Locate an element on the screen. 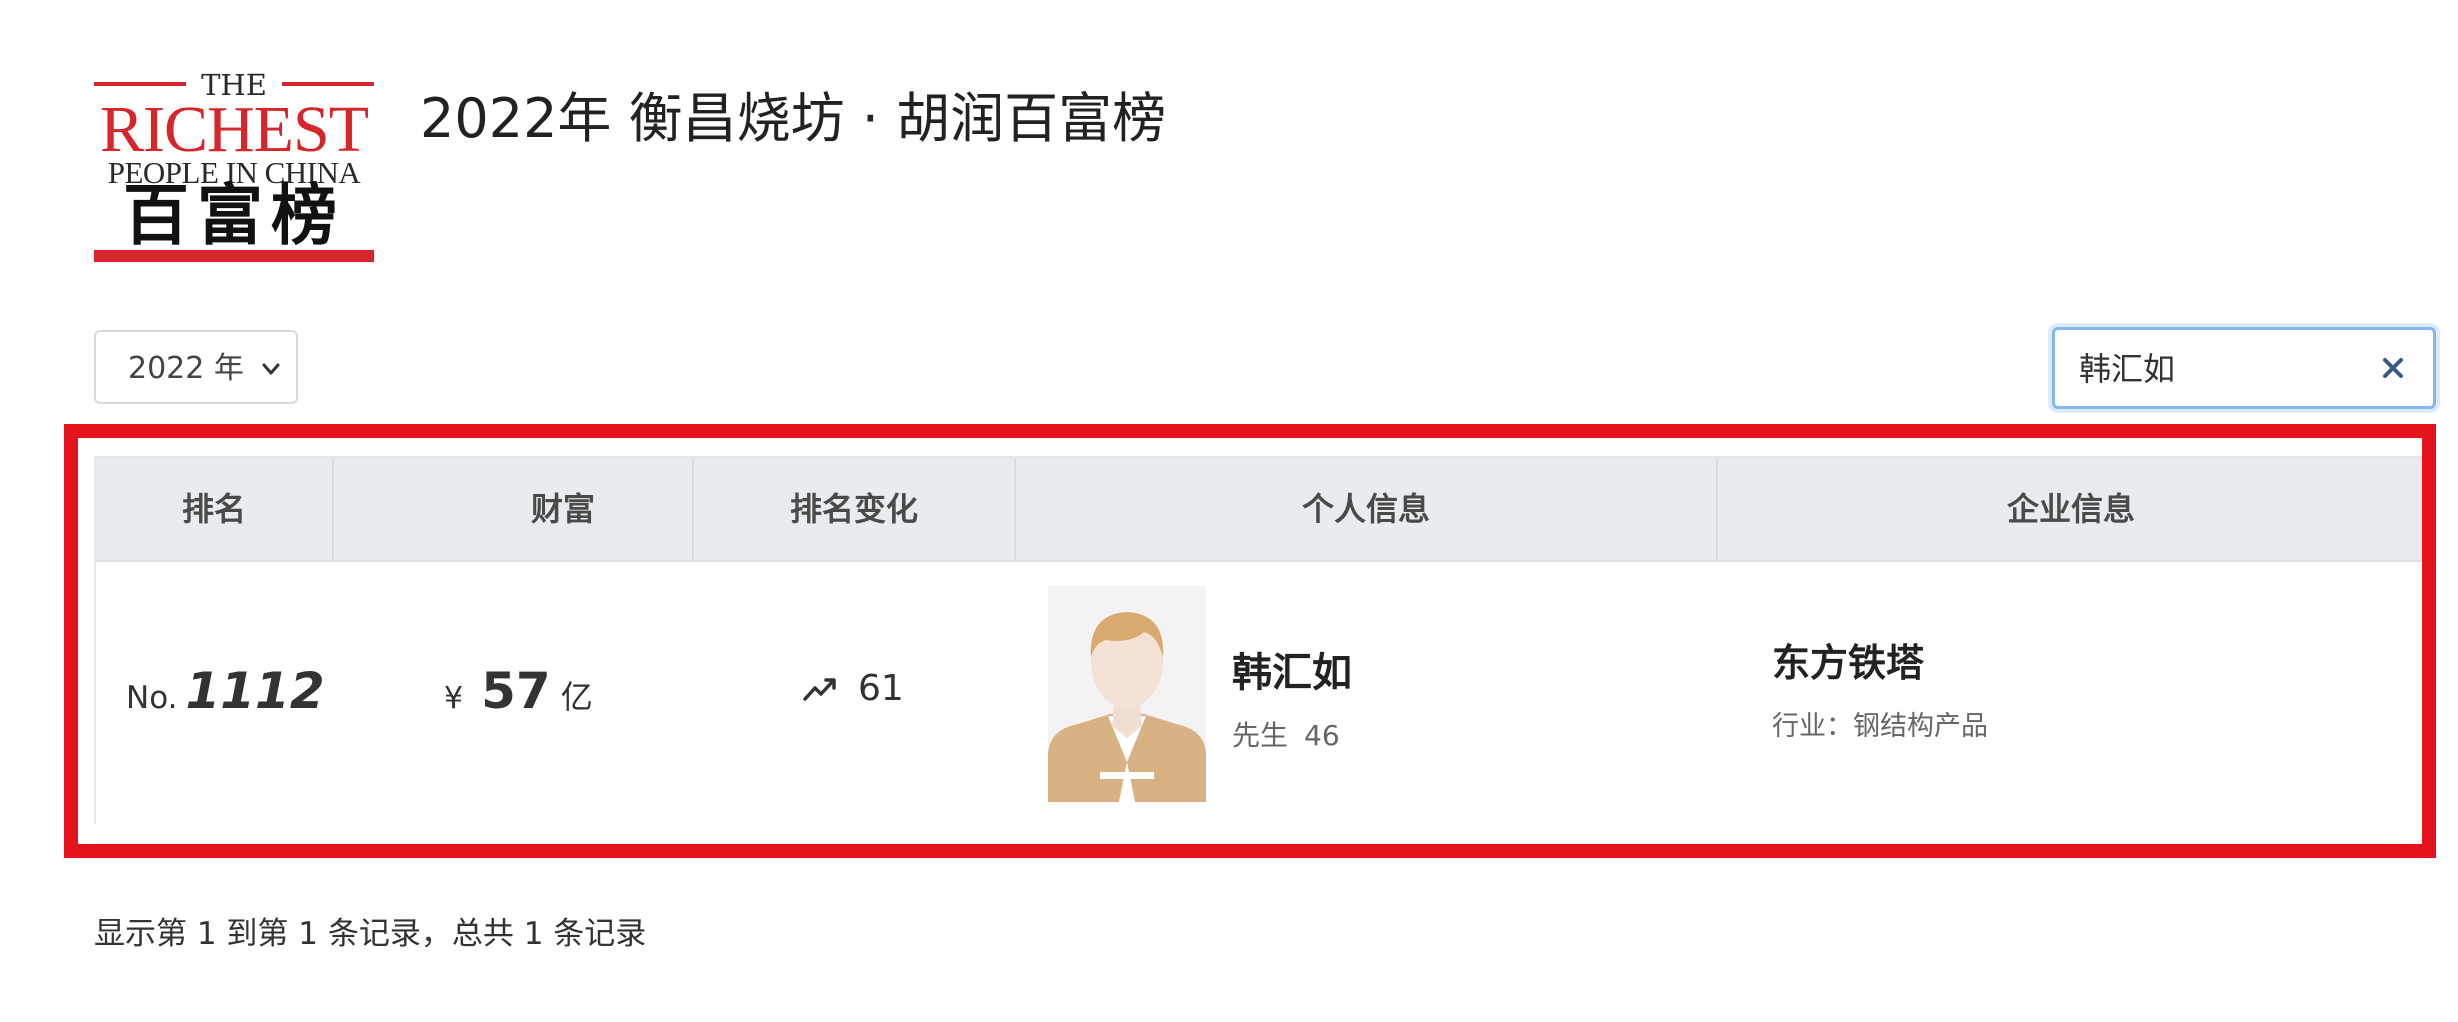  logo-richest: RICHEST is located at coordinates (234, 129).